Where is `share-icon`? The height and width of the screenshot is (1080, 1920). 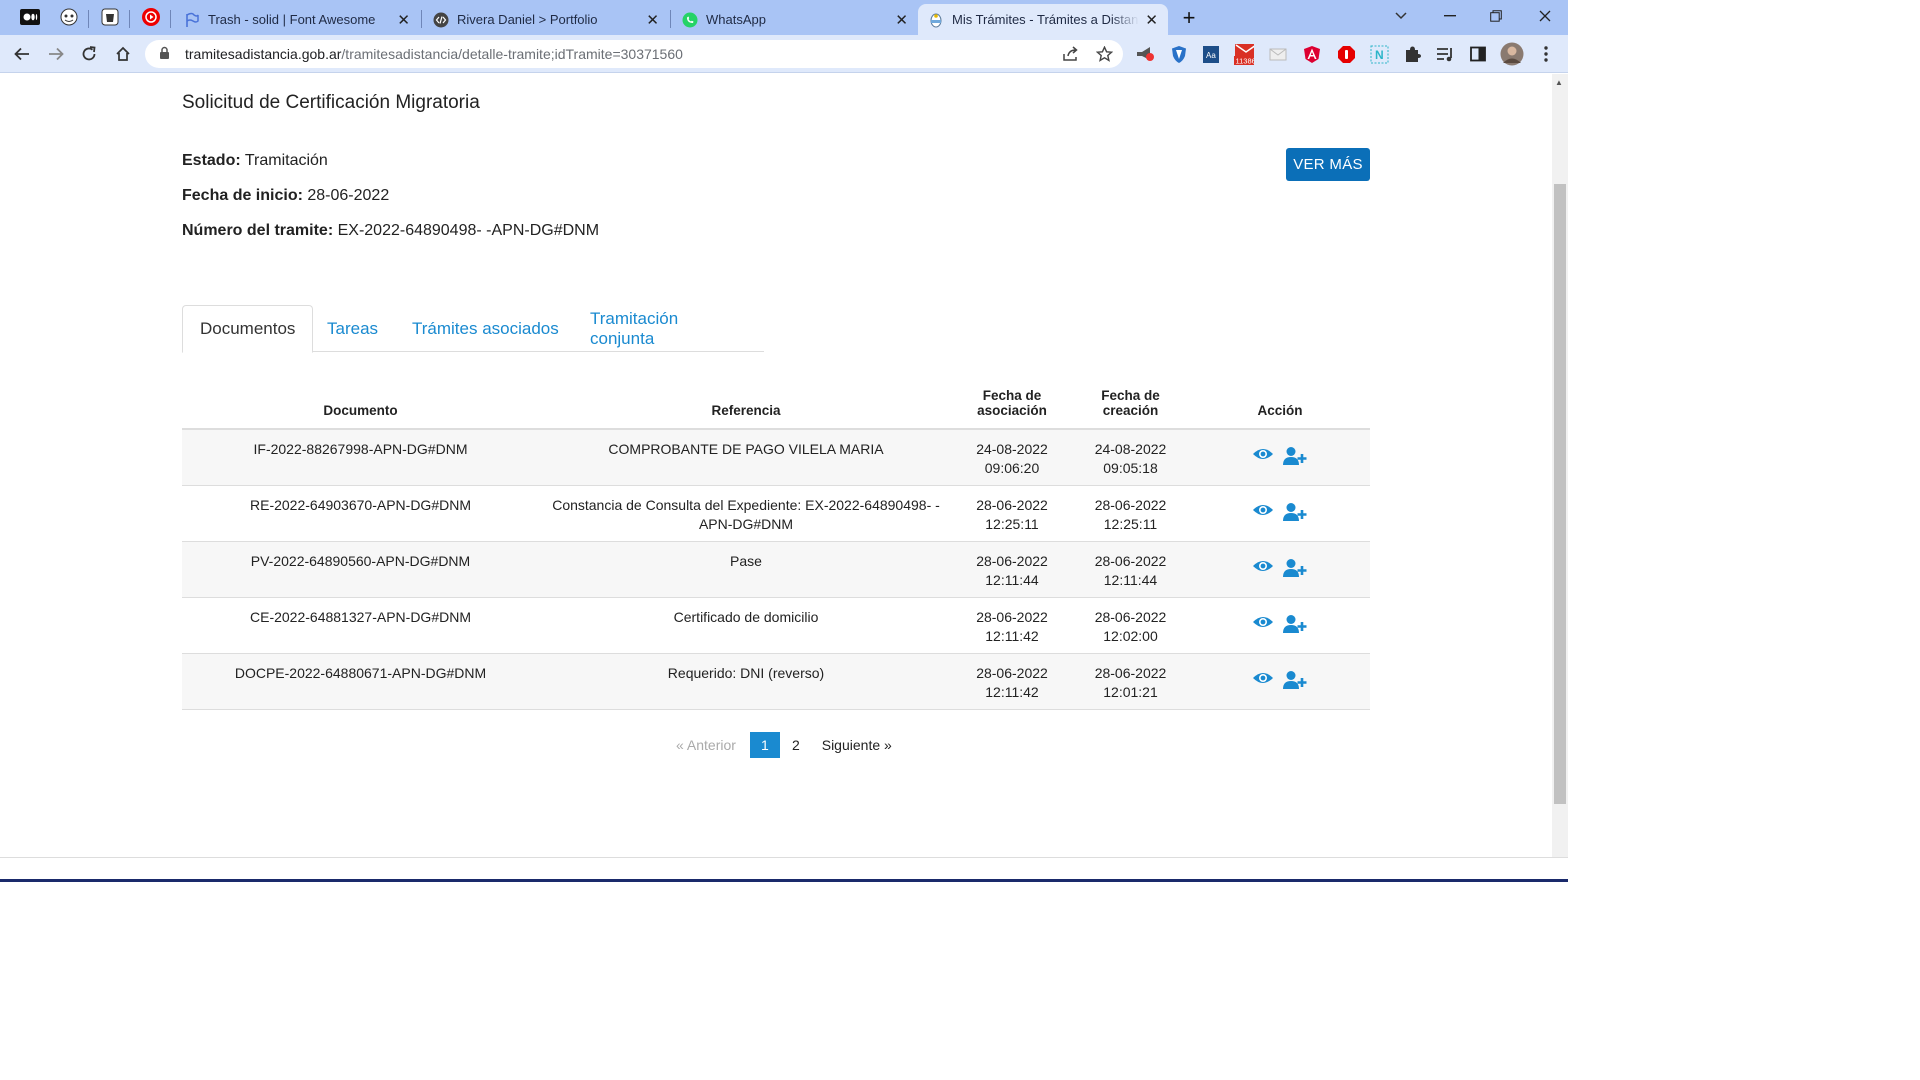 share-icon is located at coordinates (1070, 54).